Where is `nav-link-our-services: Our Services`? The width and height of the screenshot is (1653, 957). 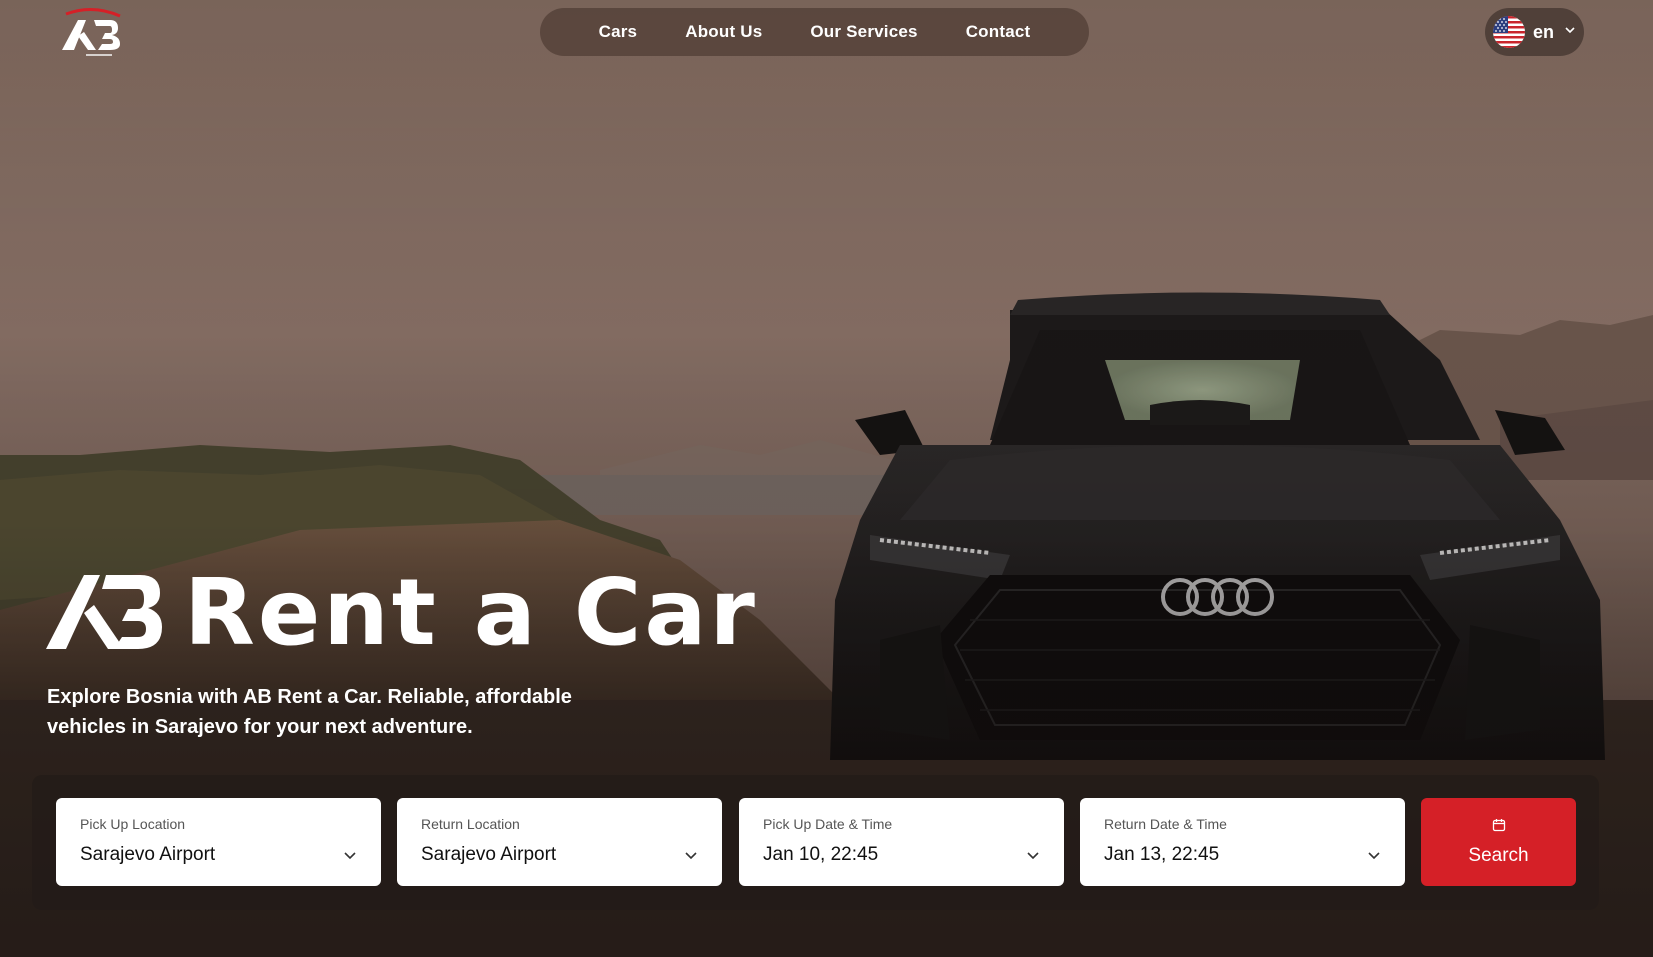 nav-link-our-services: Our Services is located at coordinates (863, 32).